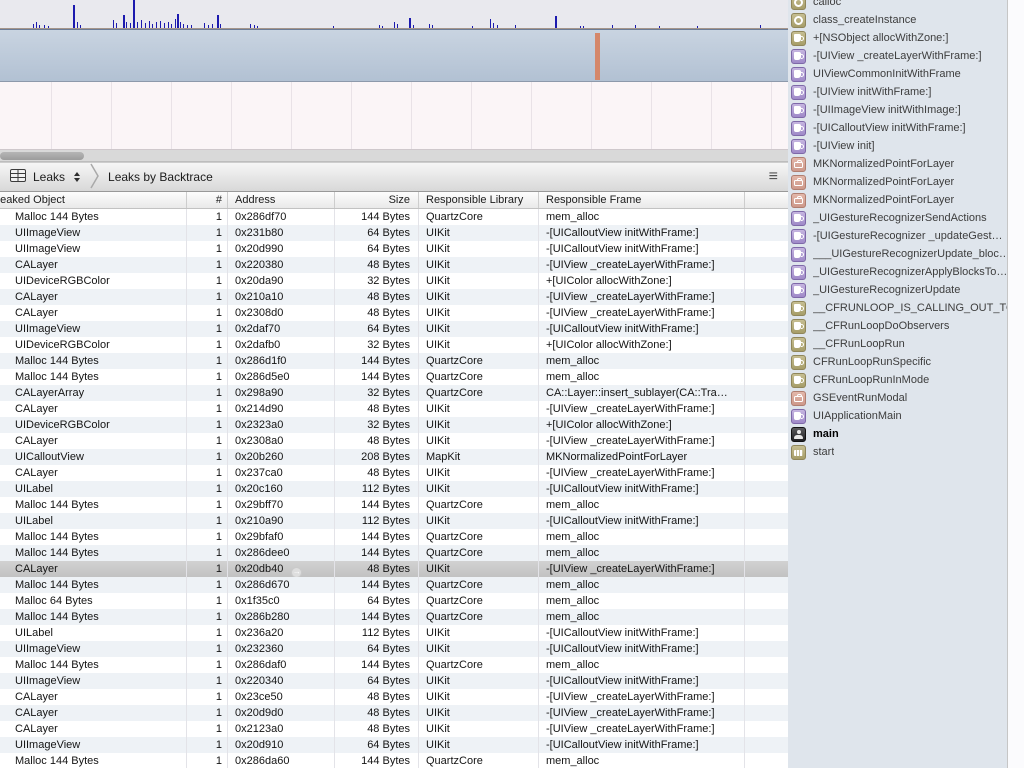 Image resolution: width=1024 pixels, height=768 pixels. Describe the element at coordinates (897, 398) in the screenshot. I see `stack-frame-item: GSEventRunModal` at that location.